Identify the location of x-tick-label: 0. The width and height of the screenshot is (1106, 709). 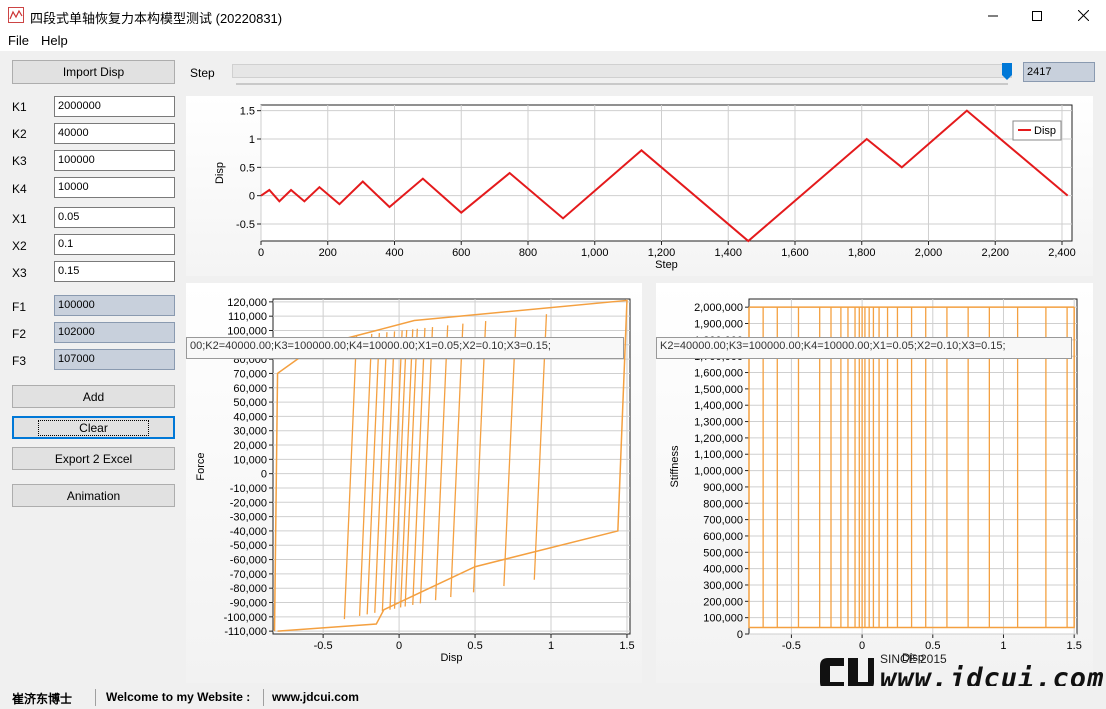
(261, 253).